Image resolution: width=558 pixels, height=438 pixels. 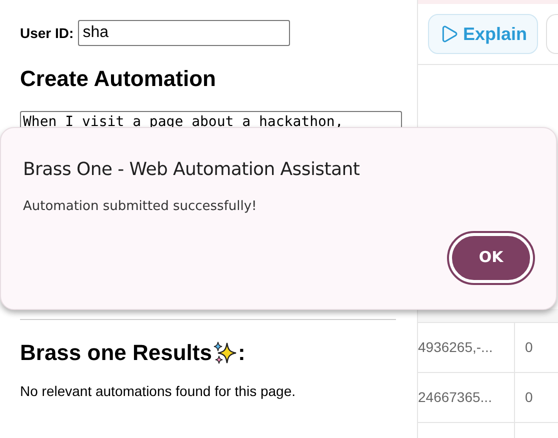 What do you see at coordinates (192, 170) in the screenshot?
I see `dialog-title: Brass One - Web Automation Assistant` at bounding box center [192, 170].